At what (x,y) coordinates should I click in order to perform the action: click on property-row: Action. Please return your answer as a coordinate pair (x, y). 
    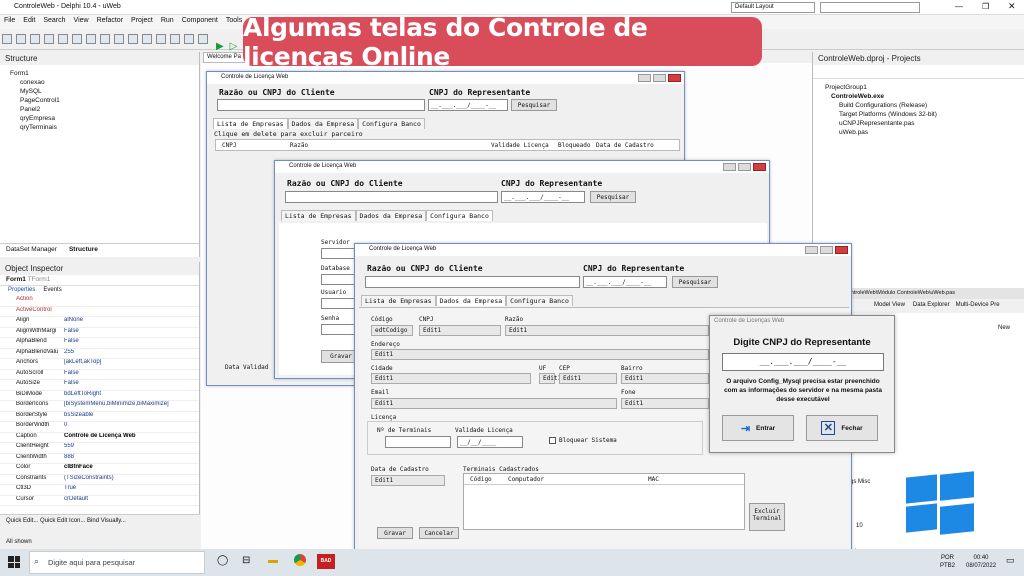
    Looking at the image, I should click on (99, 301).